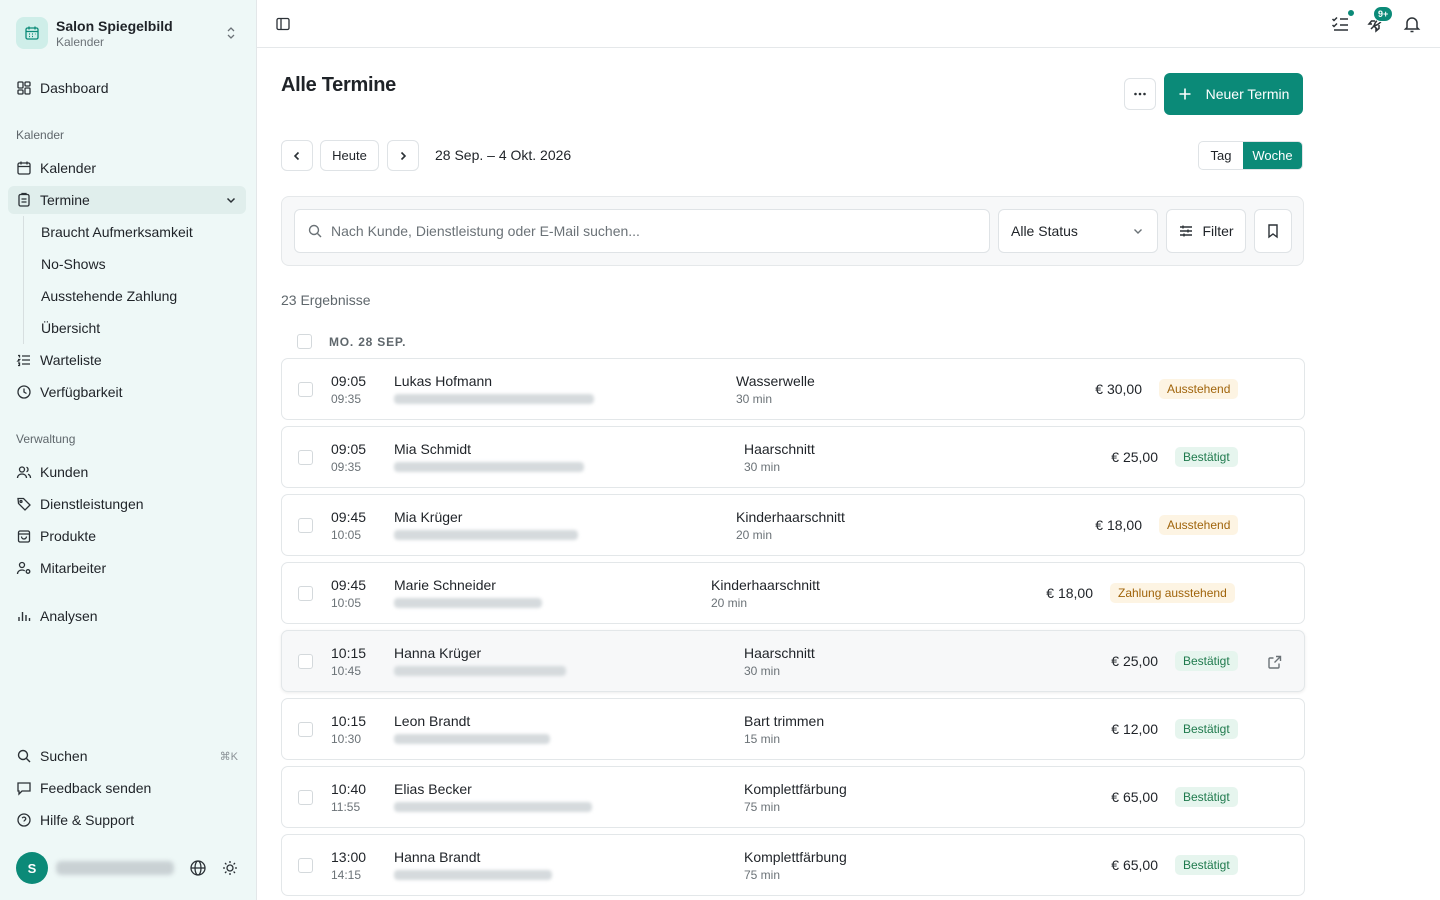  What do you see at coordinates (1140, 94) in the screenshot?
I see `more-options-button` at bounding box center [1140, 94].